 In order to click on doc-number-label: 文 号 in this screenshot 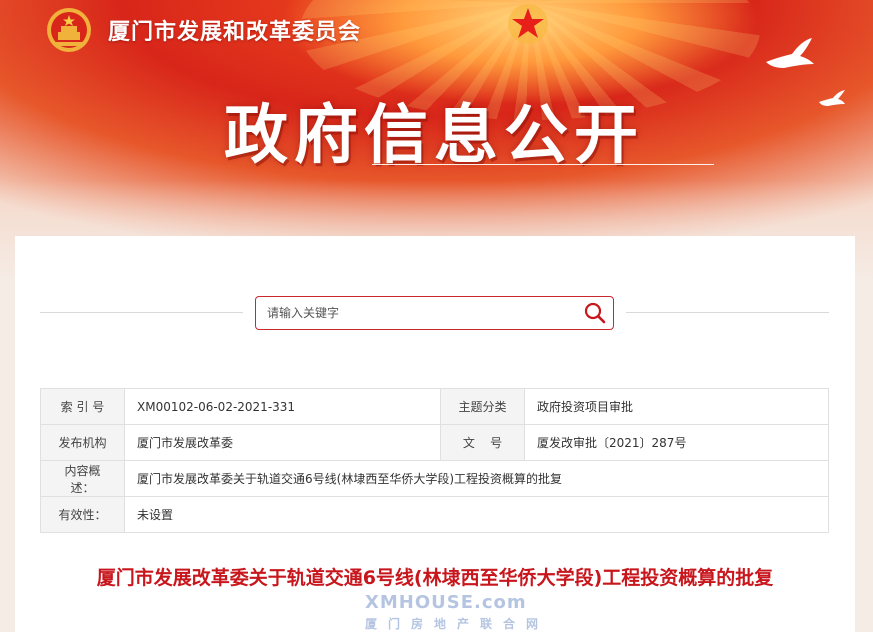, I will do `click(482, 442)`.